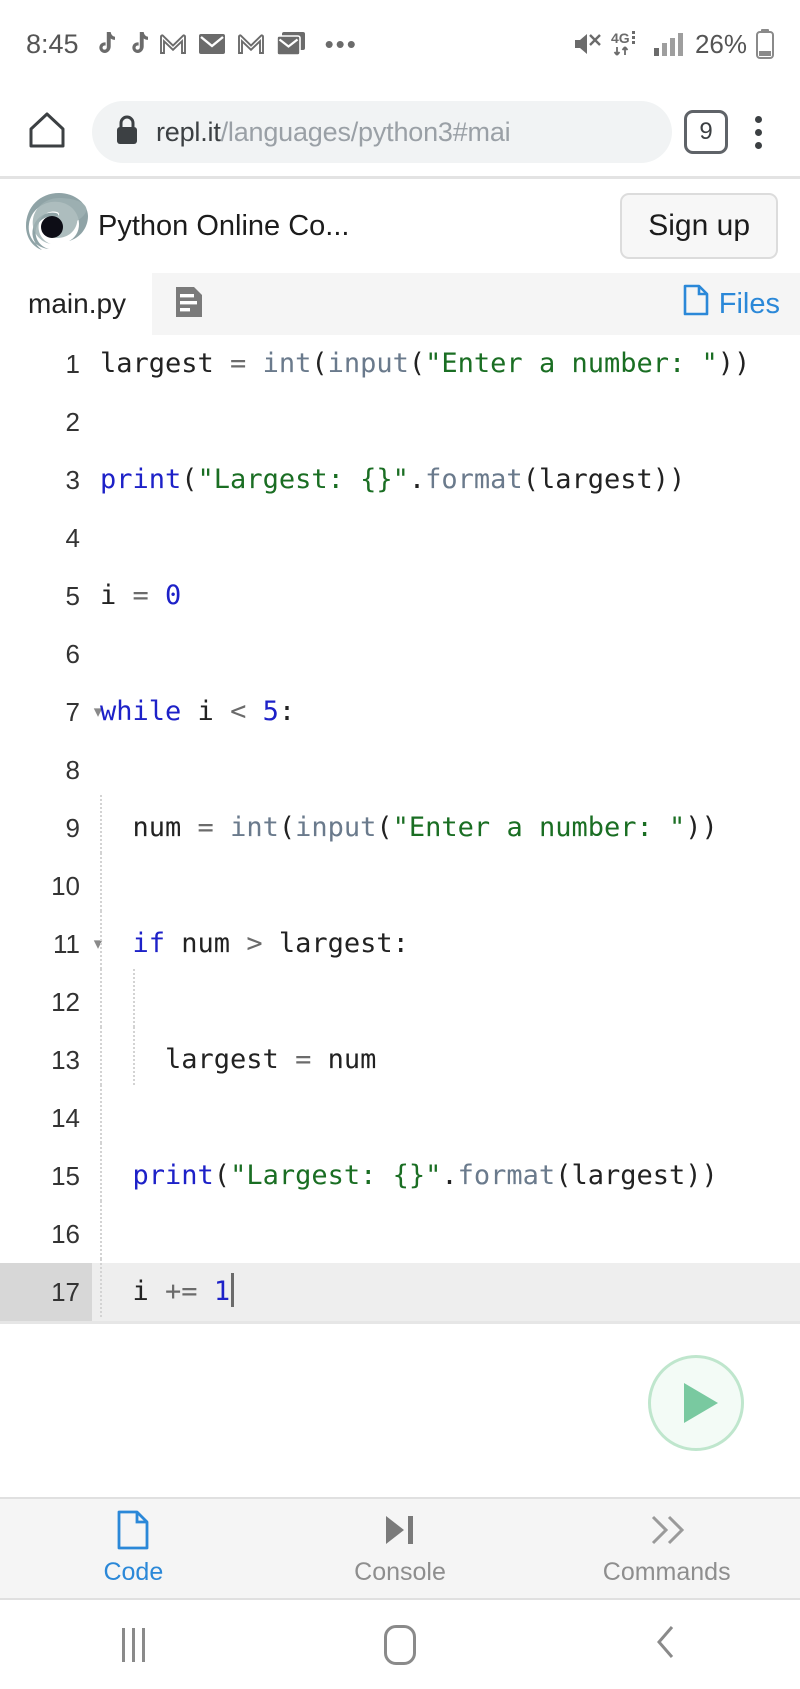 The image size is (800, 1689). I want to click on sign-up-button: Sign up, so click(699, 226).